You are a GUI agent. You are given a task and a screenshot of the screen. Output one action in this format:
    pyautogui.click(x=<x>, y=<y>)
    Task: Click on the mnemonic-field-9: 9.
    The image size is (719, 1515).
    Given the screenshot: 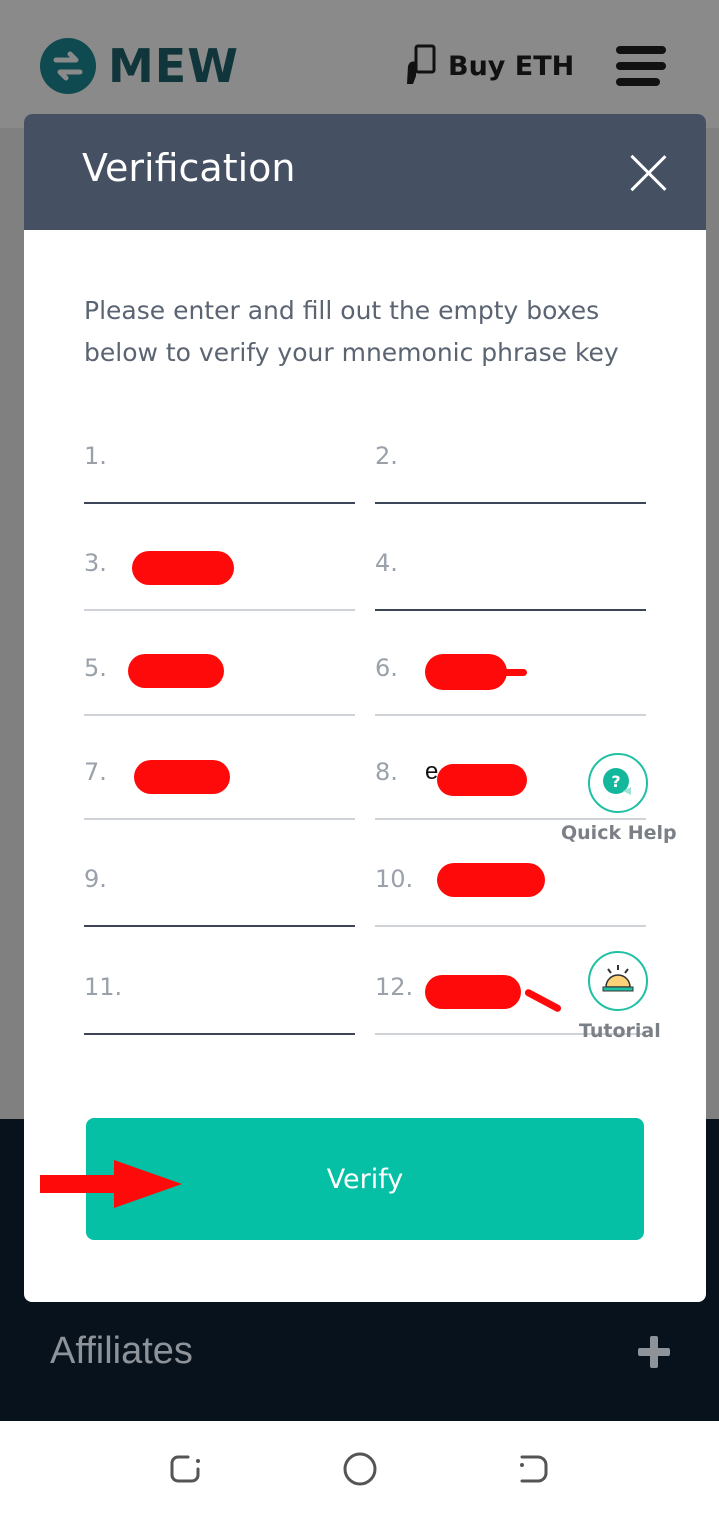 What is the action you would take?
    pyautogui.click(x=219, y=891)
    